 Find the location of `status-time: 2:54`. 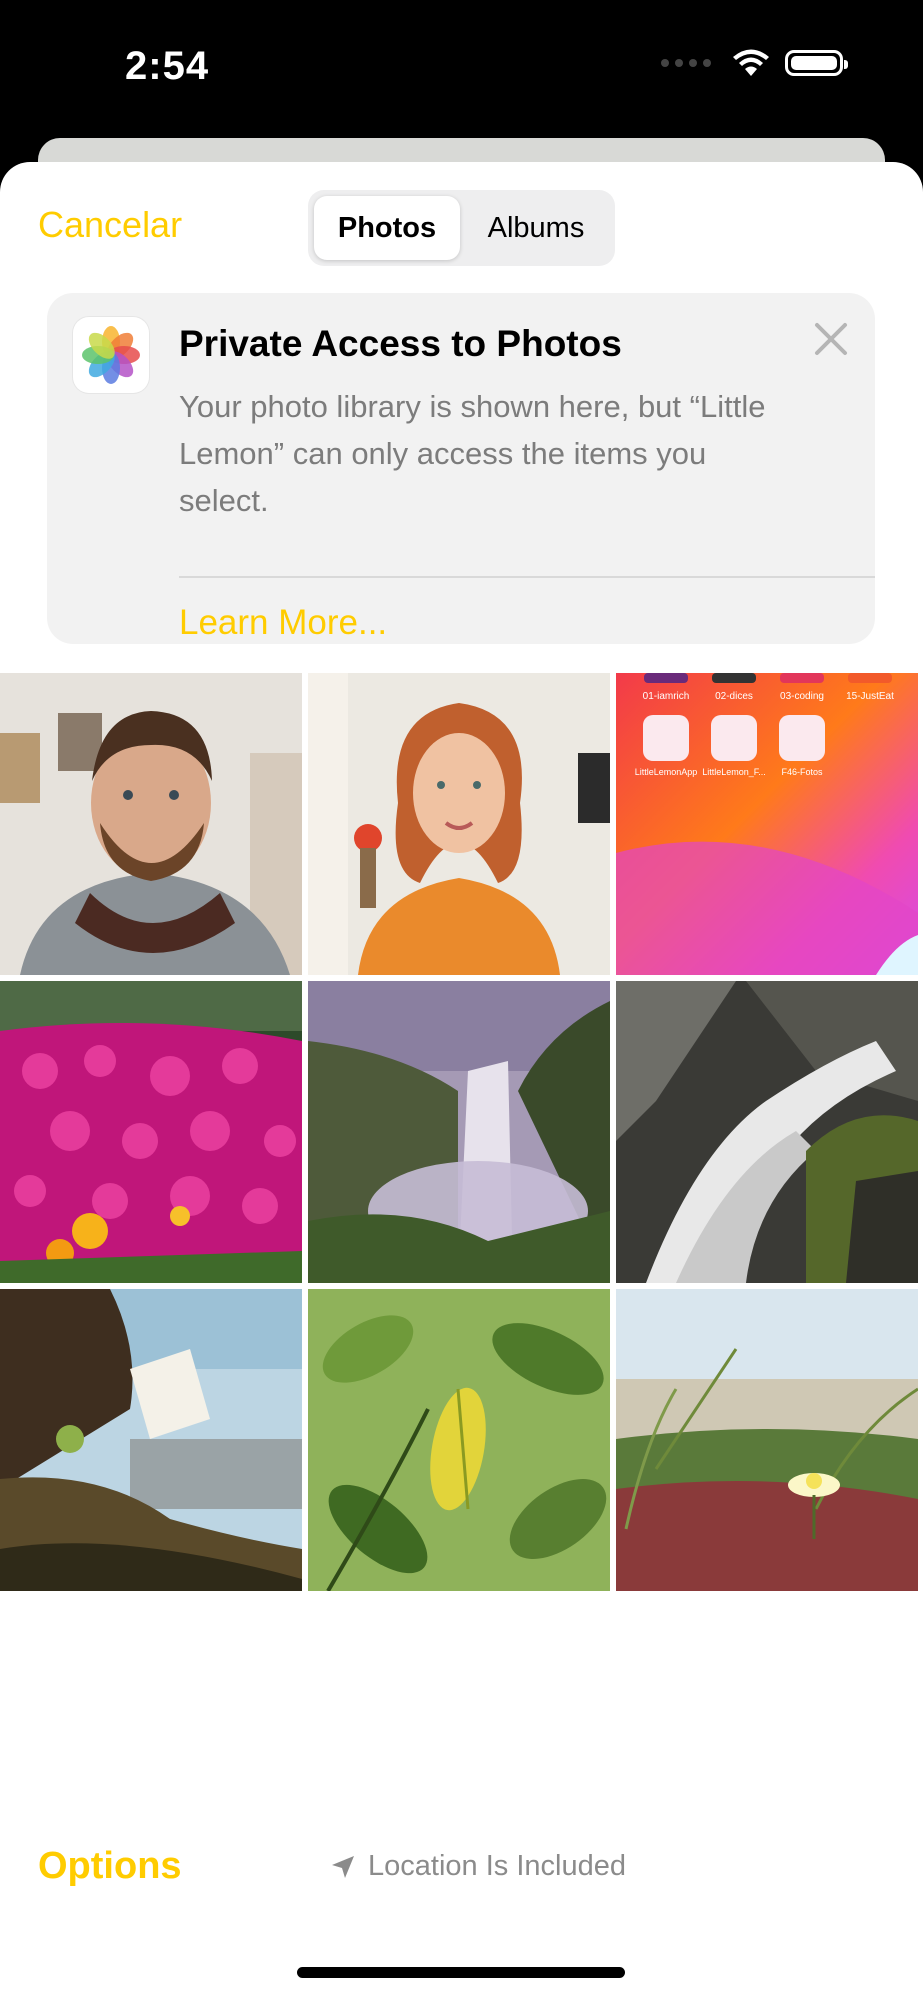

status-time: 2:54 is located at coordinates (167, 66).